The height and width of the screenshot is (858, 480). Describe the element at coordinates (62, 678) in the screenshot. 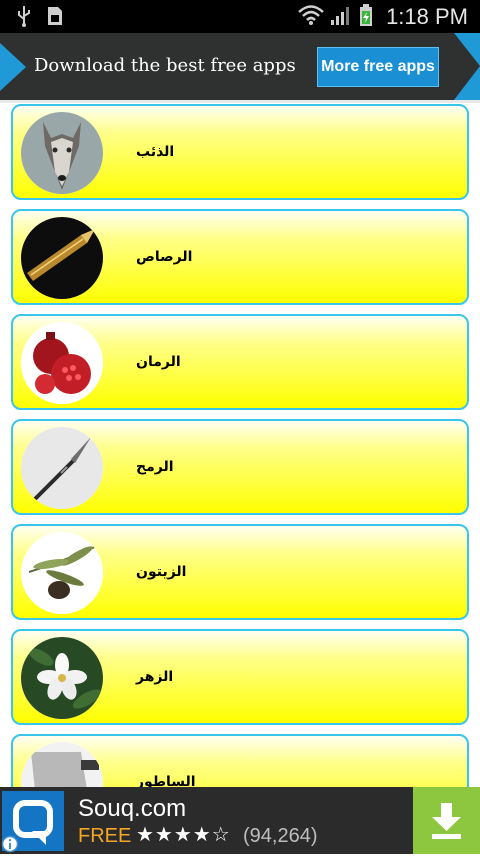

I see `flower-image` at that location.